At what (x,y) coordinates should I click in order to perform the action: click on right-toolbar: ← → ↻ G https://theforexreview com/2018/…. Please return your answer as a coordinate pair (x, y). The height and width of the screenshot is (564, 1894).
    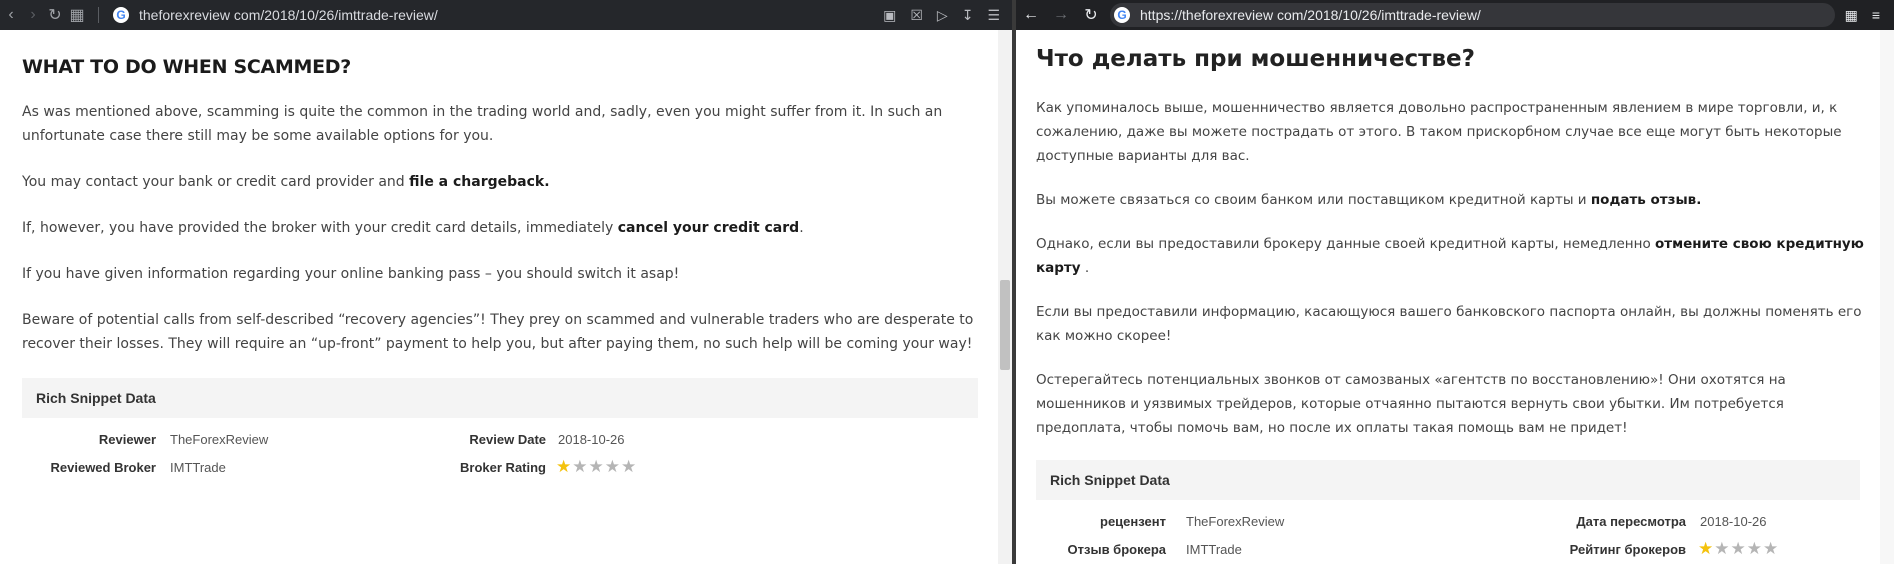
    Looking at the image, I should click on (1455, 15).